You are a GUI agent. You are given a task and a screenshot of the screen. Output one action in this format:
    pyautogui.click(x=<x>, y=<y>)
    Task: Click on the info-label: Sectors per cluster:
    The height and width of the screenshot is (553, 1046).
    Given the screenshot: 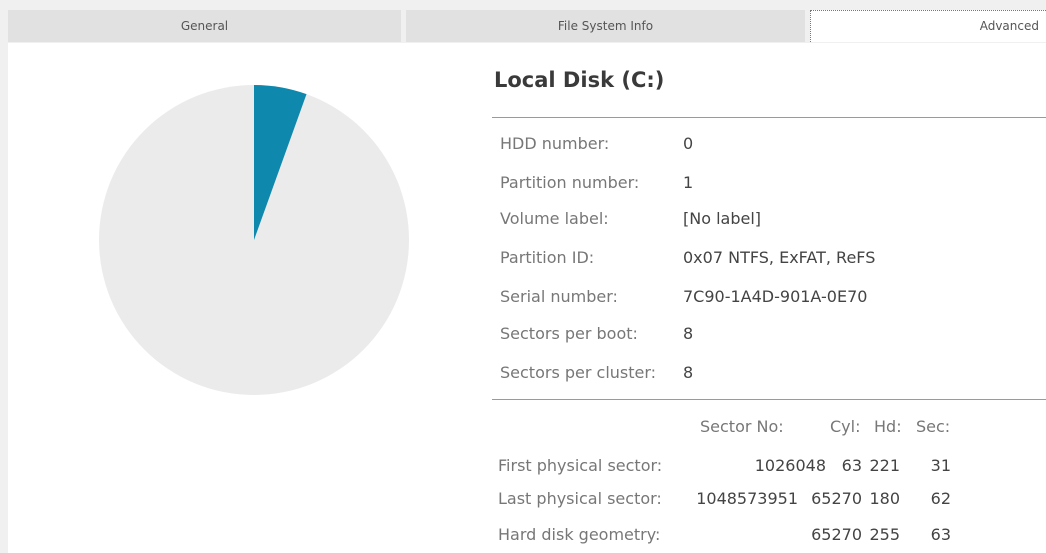 What is the action you would take?
    pyautogui.click(x=578, y=372)
    